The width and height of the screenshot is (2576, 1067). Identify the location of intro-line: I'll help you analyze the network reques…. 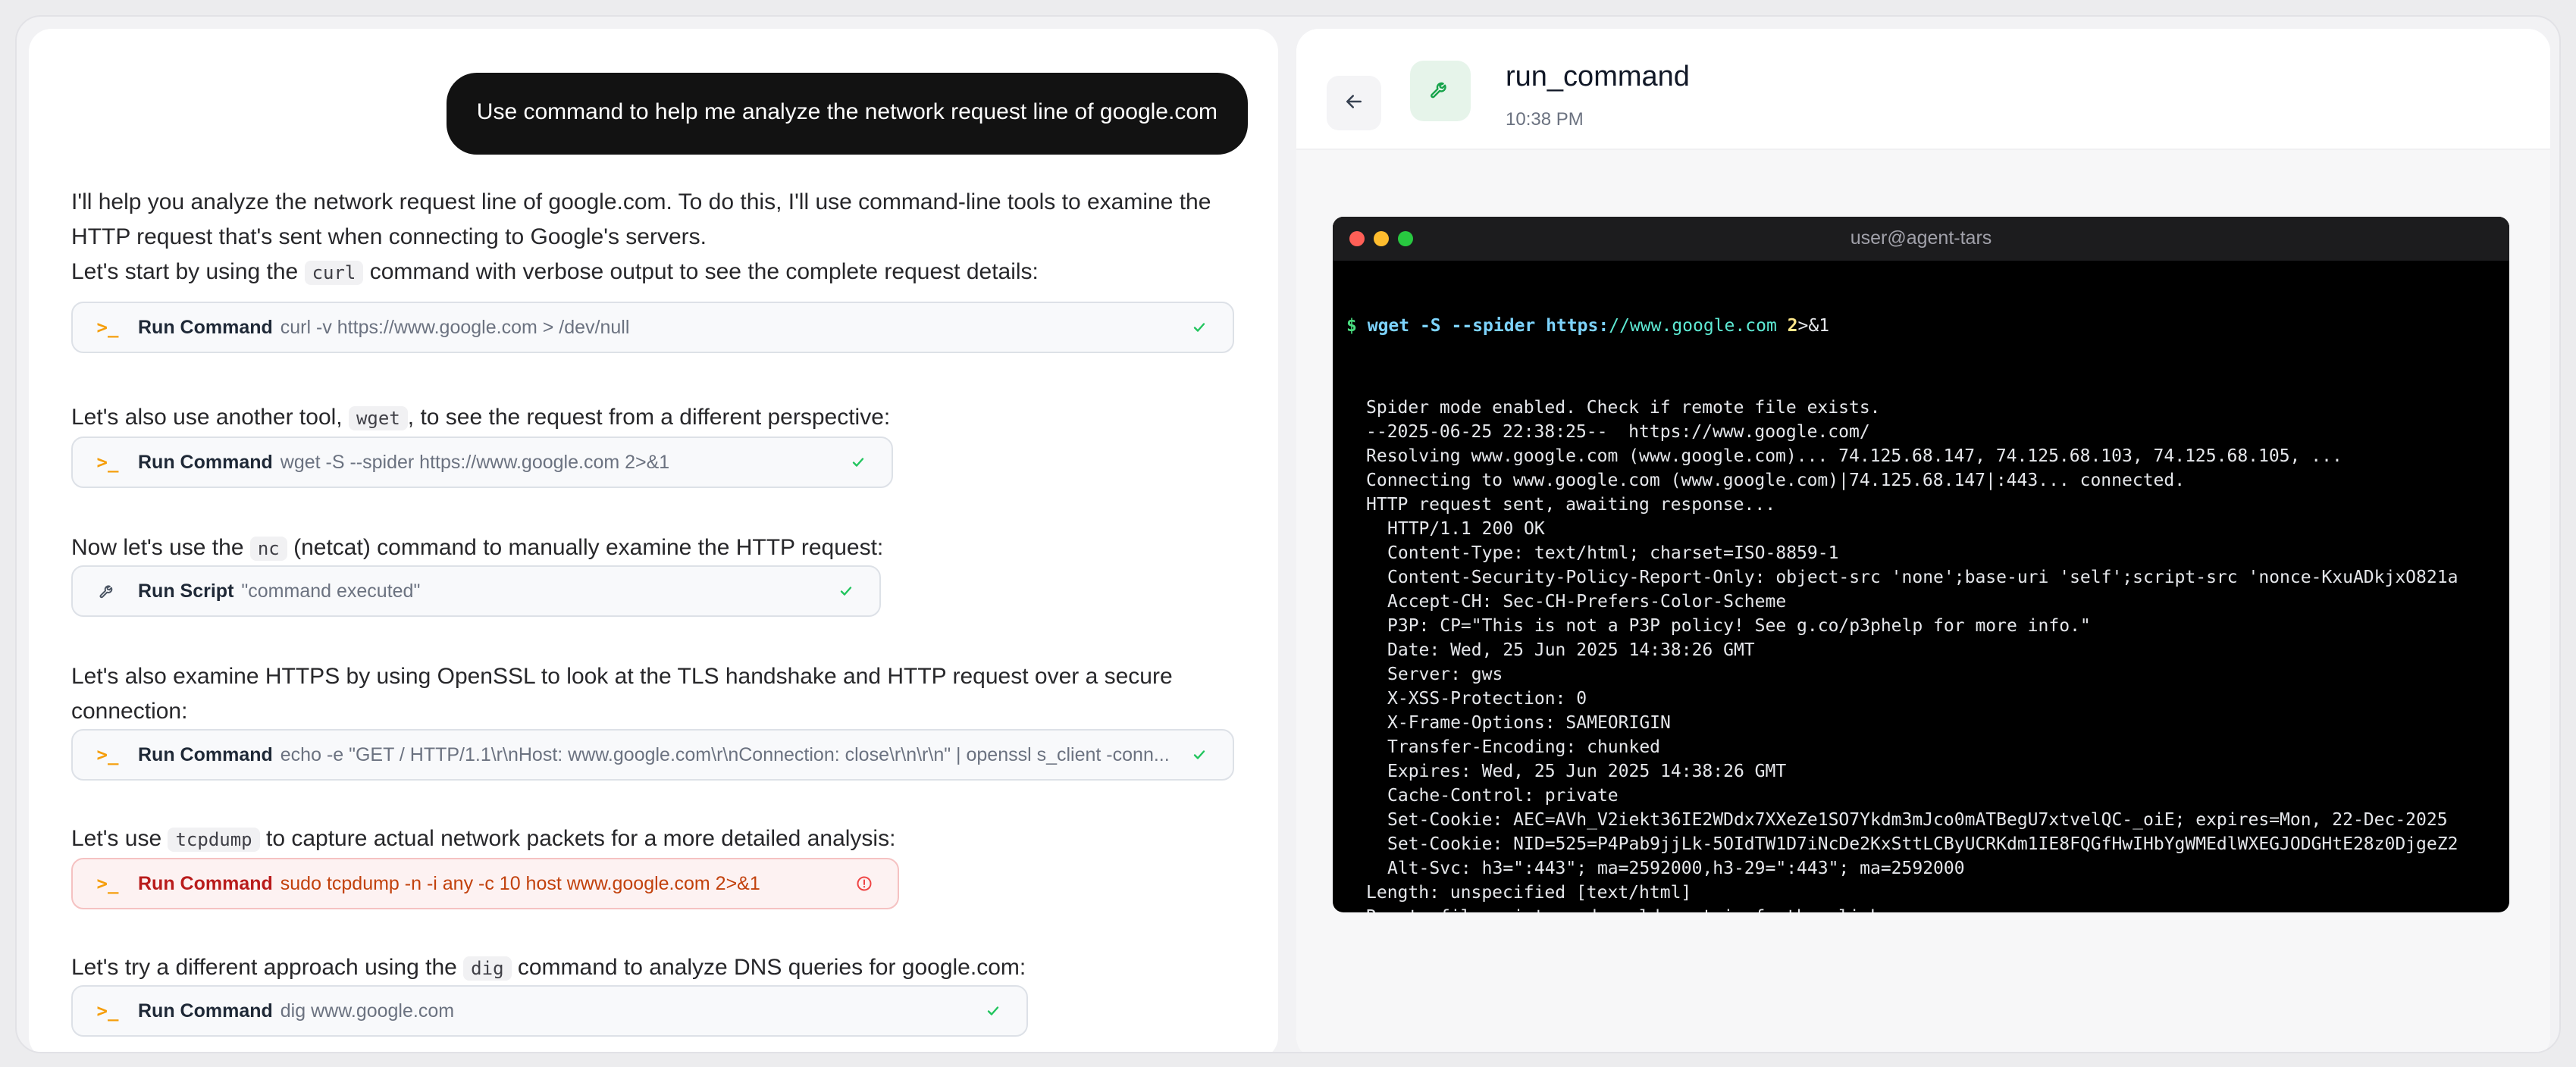
(641, 202).